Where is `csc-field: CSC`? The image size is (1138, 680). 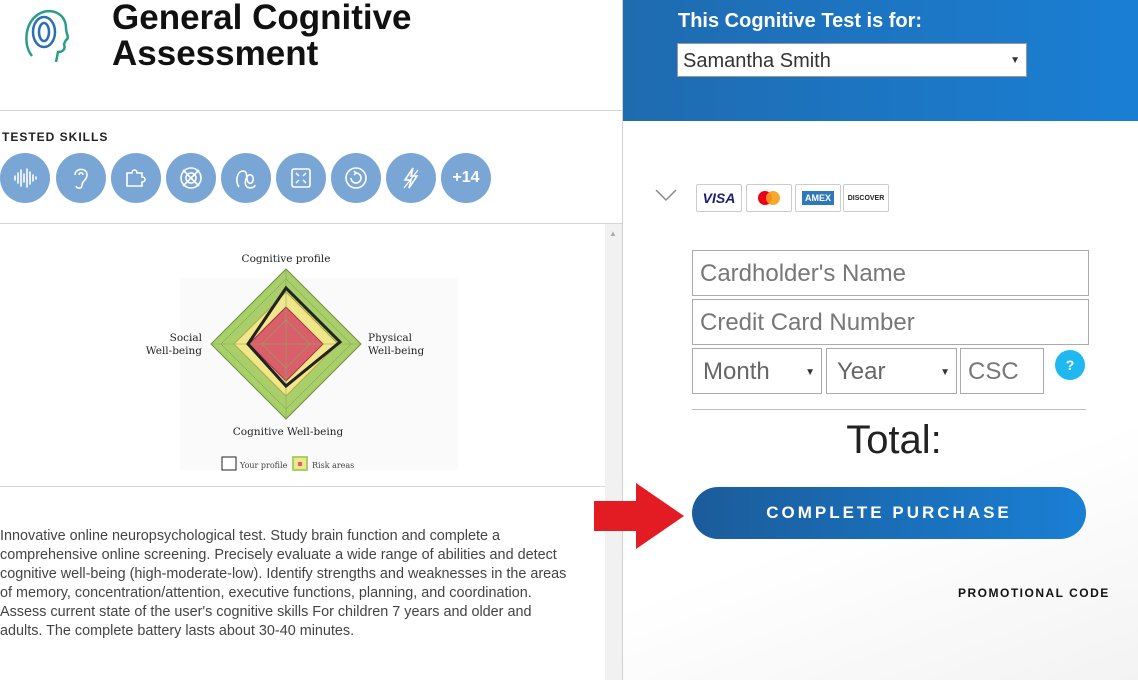 csc-field: CSC is located at coordinates (1002, 371).